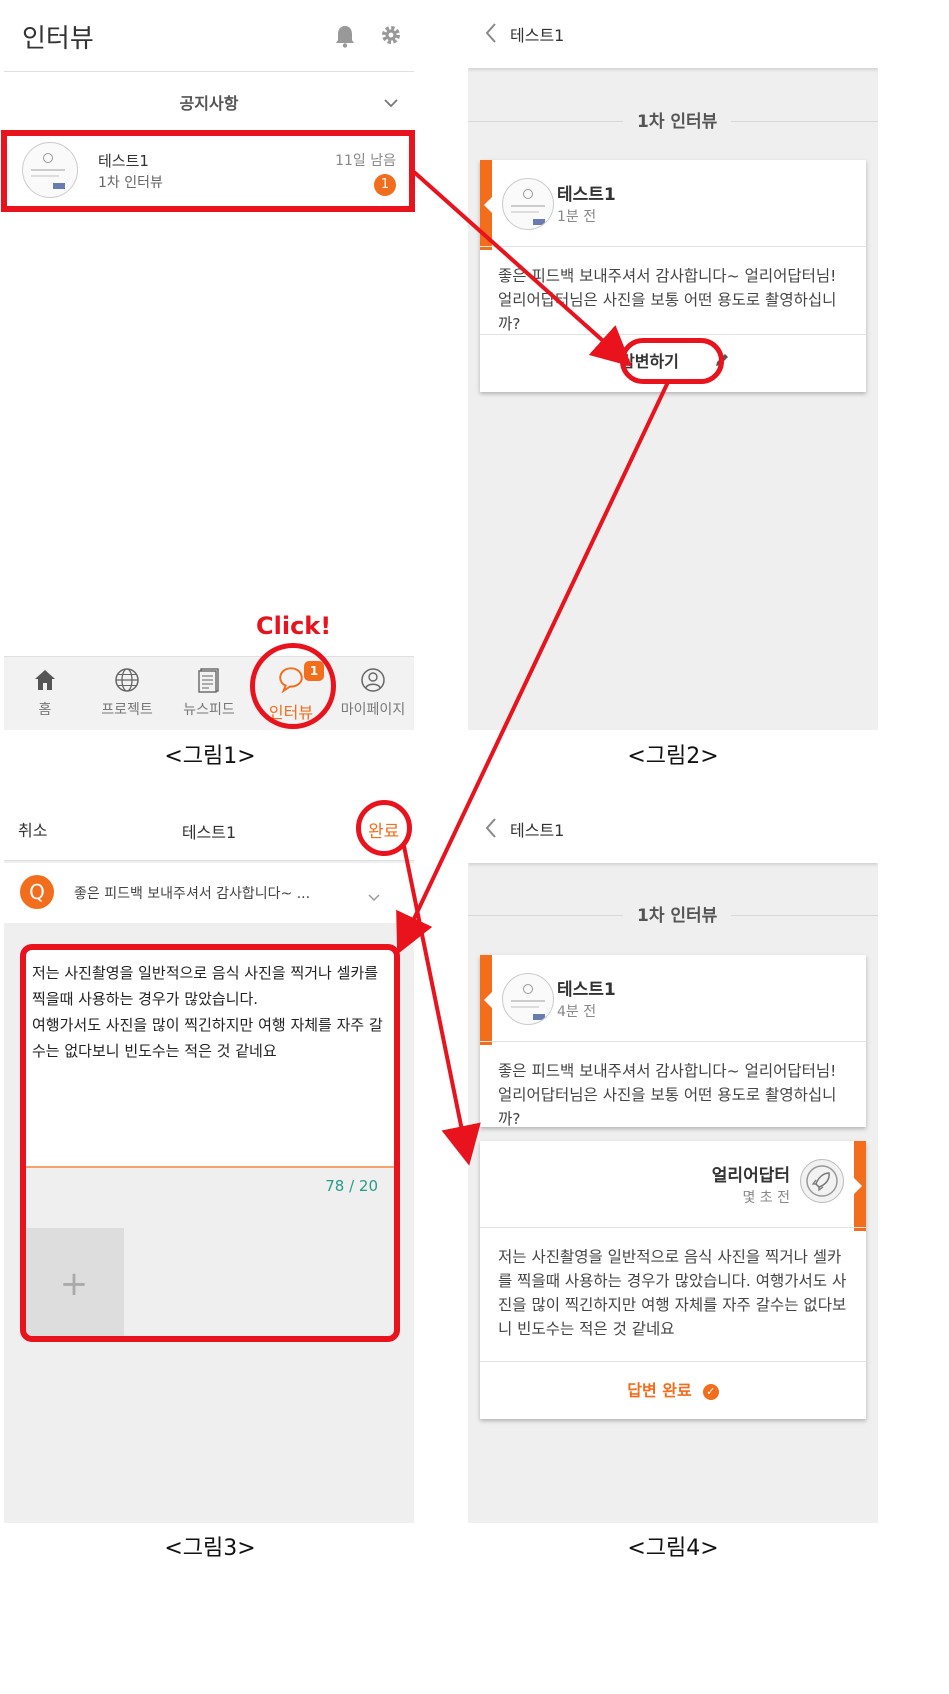  What do you see at coordinates (45, 710) in the screenshot?
I see `nav-label-home: 홈` at bounding box center [45, 710].